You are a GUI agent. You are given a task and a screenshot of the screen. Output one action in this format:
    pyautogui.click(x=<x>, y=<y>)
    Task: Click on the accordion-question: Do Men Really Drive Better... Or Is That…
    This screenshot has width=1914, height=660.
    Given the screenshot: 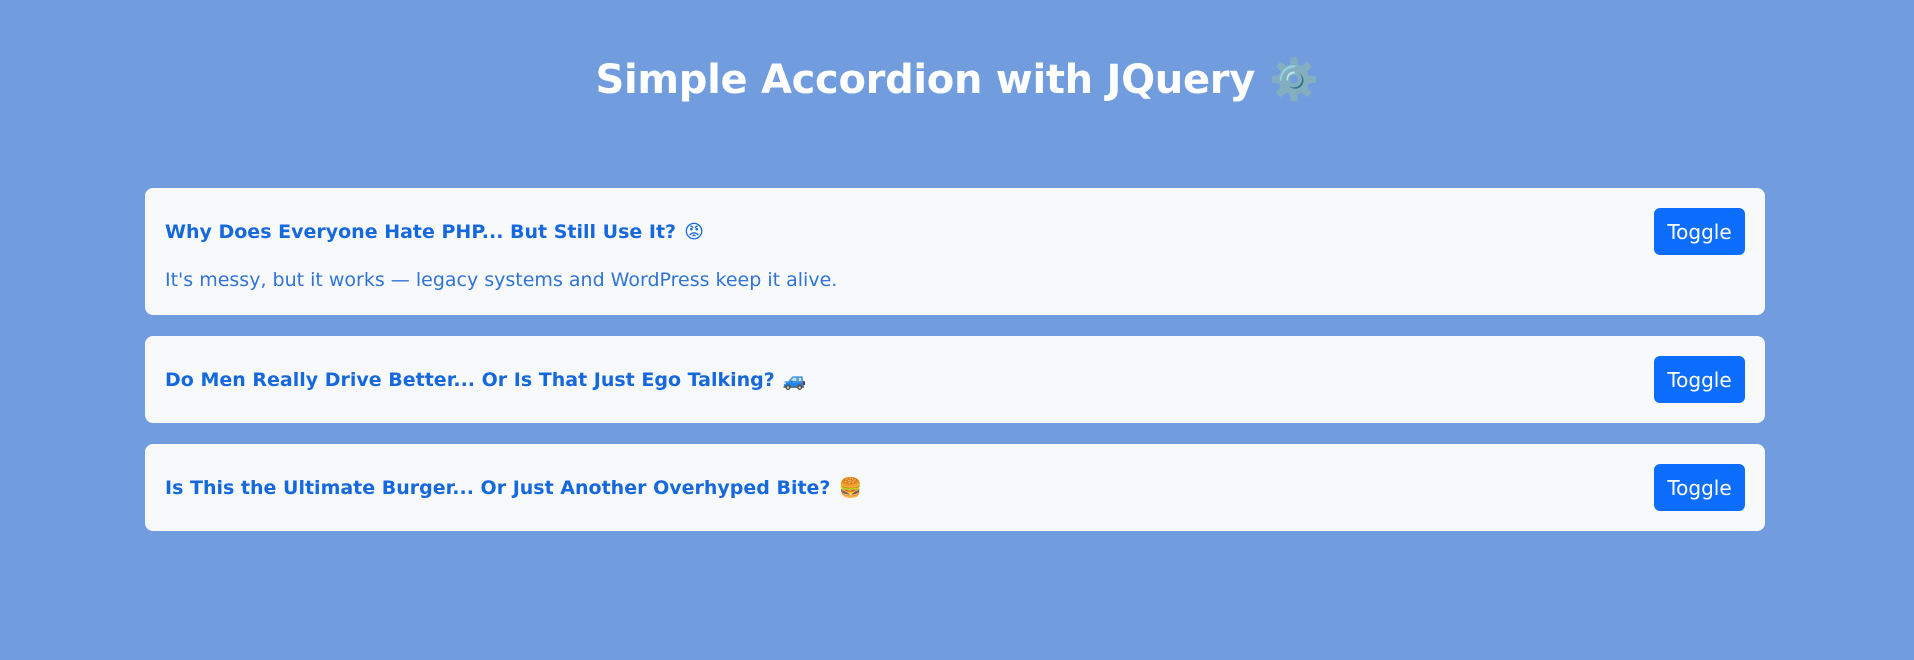 What is the action you would take?
    pyautogui.click(x=485, y=379)
    